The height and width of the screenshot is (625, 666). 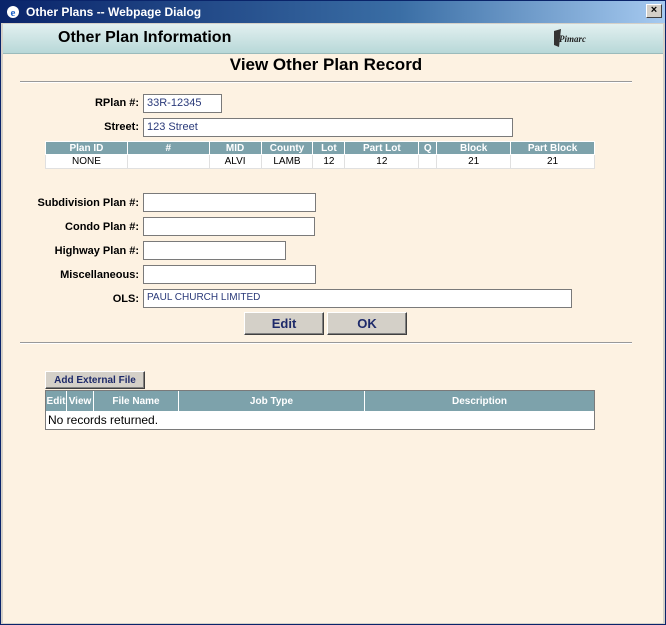 I want to click on files-table-header-row: Edit View File Name Job Type Description, so click(x=320, y=401).